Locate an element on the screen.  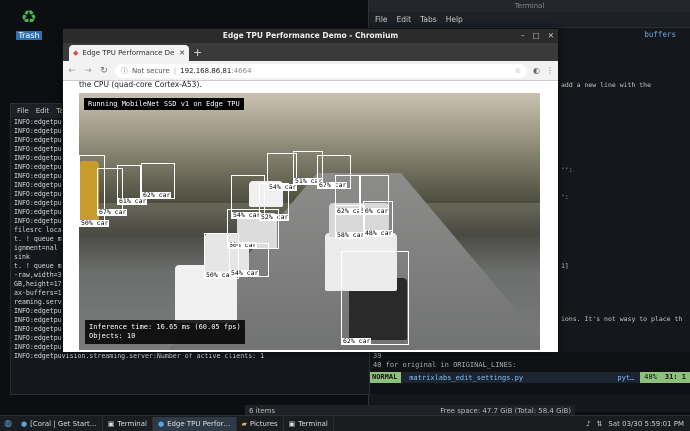
url-host: 192.168.86.81 is located at coordinates (206, 70).